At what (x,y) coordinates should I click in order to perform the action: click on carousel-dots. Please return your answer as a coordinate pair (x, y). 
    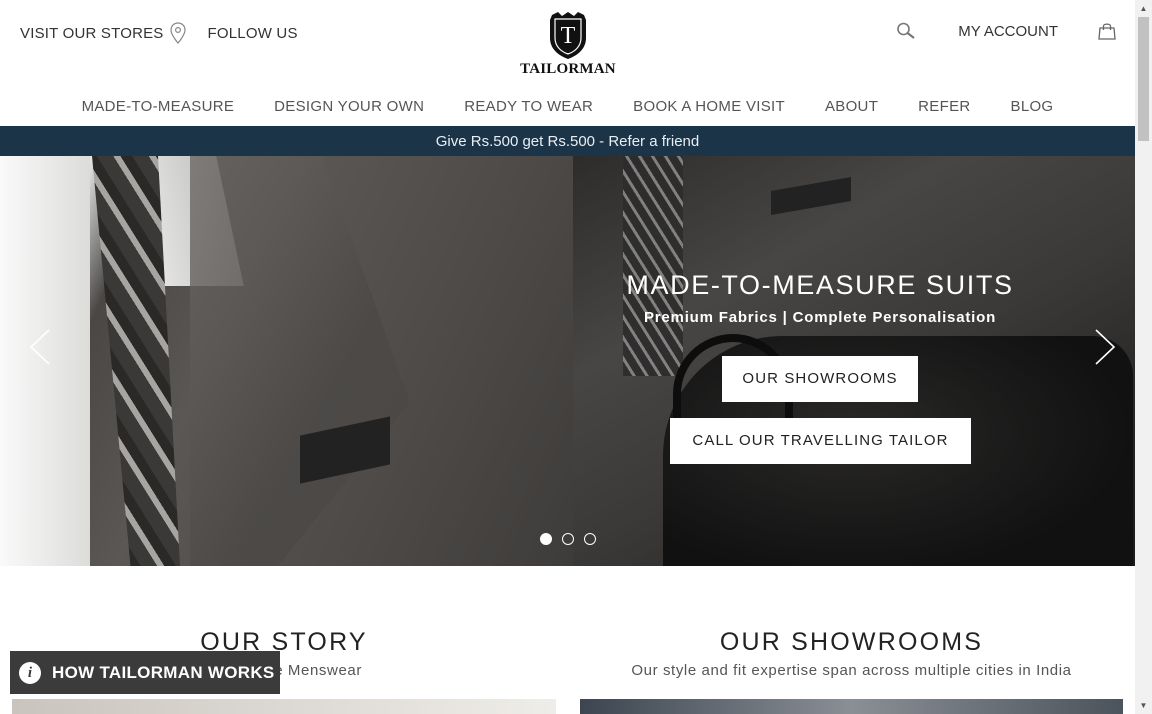
    Looking at the image, I should click on (573, 539).